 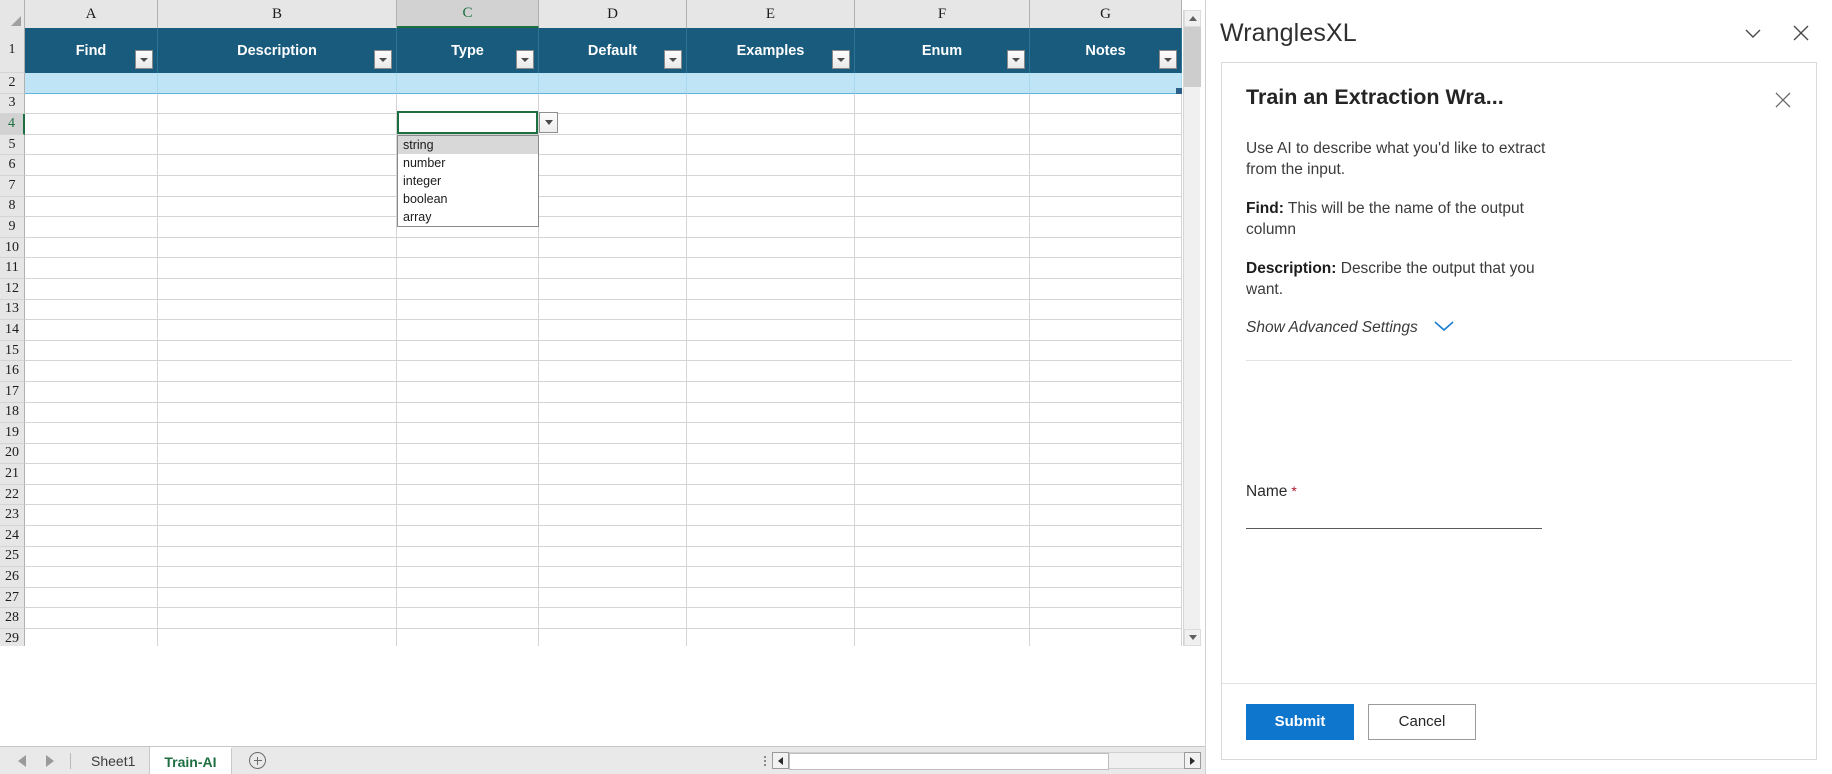 I want to click on cell-e13, so click(x=771, y=310).